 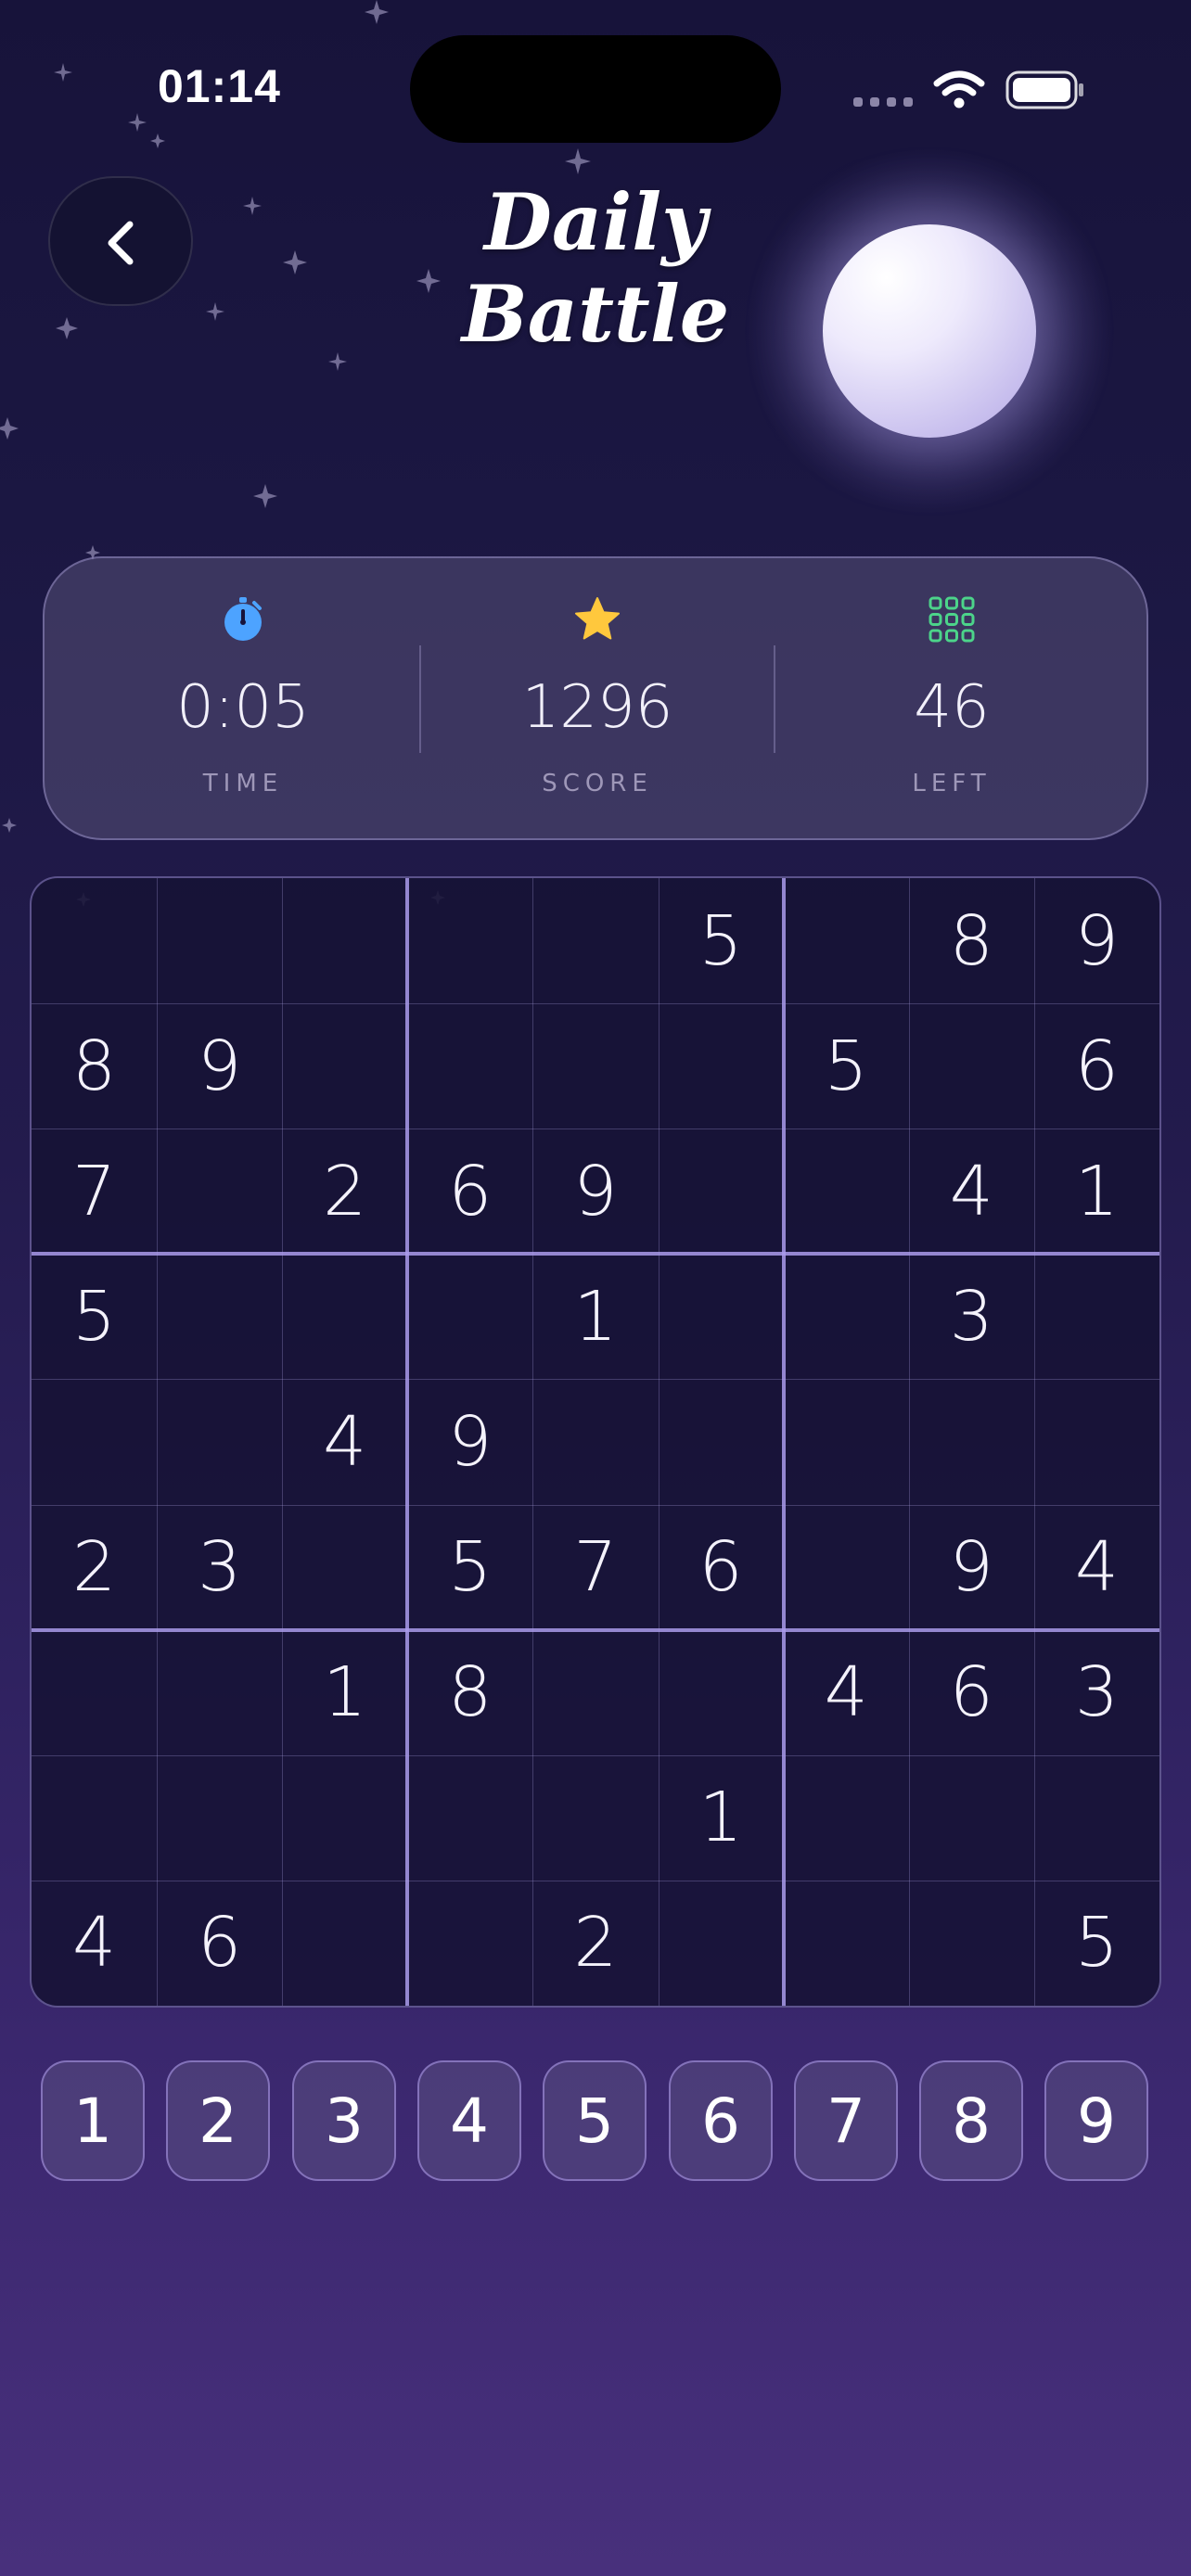 I want to click on battery-icon, so click(x=1044, y=89).